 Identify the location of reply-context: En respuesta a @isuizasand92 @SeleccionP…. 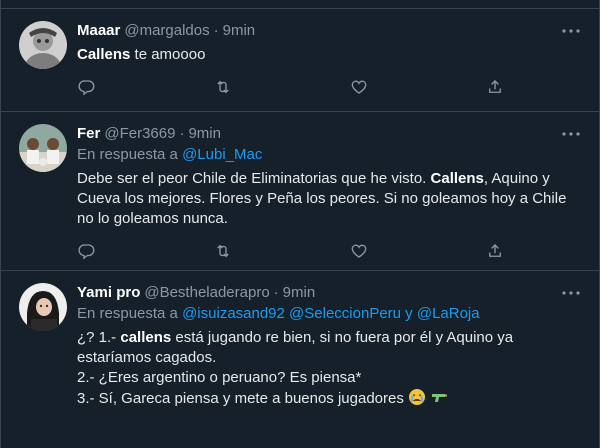
(327, 314).